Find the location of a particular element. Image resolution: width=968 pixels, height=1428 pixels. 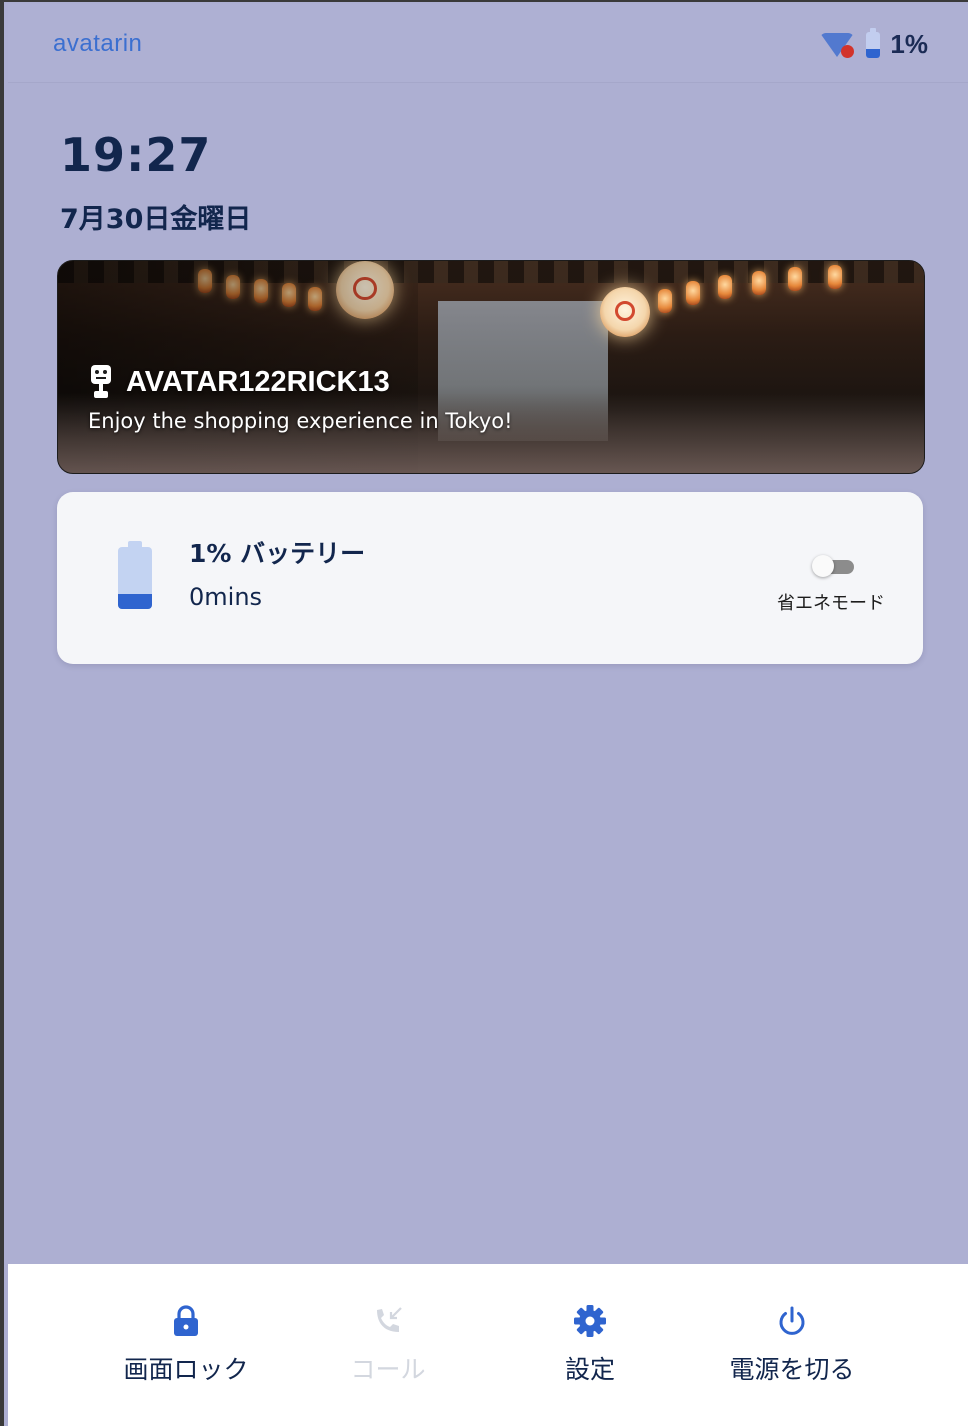

eco-mode-toggle is located at coordinates (834, 566).